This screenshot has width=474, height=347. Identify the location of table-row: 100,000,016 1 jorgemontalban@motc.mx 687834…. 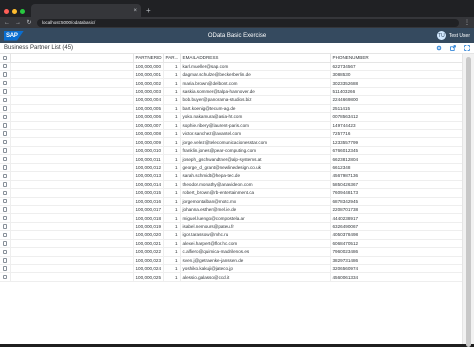
(231, 201).